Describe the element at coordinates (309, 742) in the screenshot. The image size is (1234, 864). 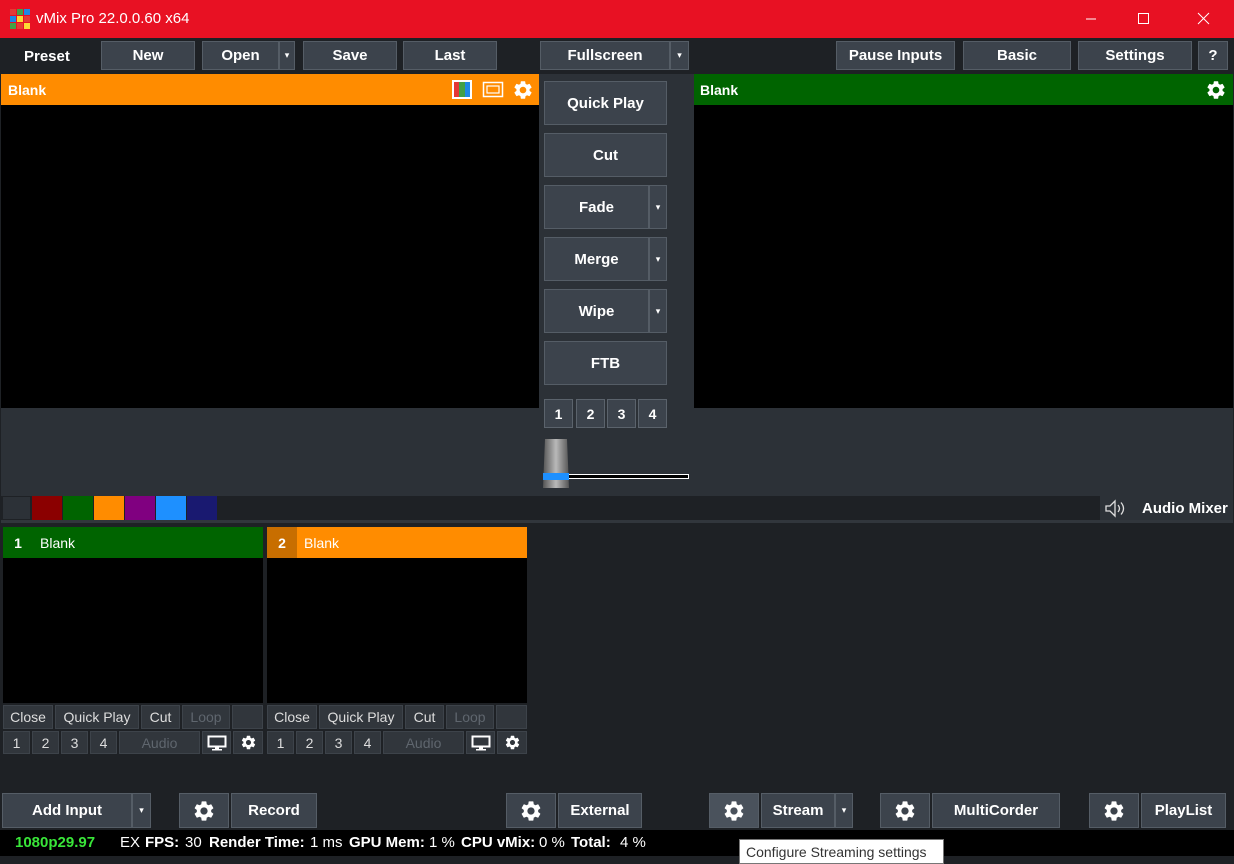
I see `input-2-overlay-2-button: 2` at that location.